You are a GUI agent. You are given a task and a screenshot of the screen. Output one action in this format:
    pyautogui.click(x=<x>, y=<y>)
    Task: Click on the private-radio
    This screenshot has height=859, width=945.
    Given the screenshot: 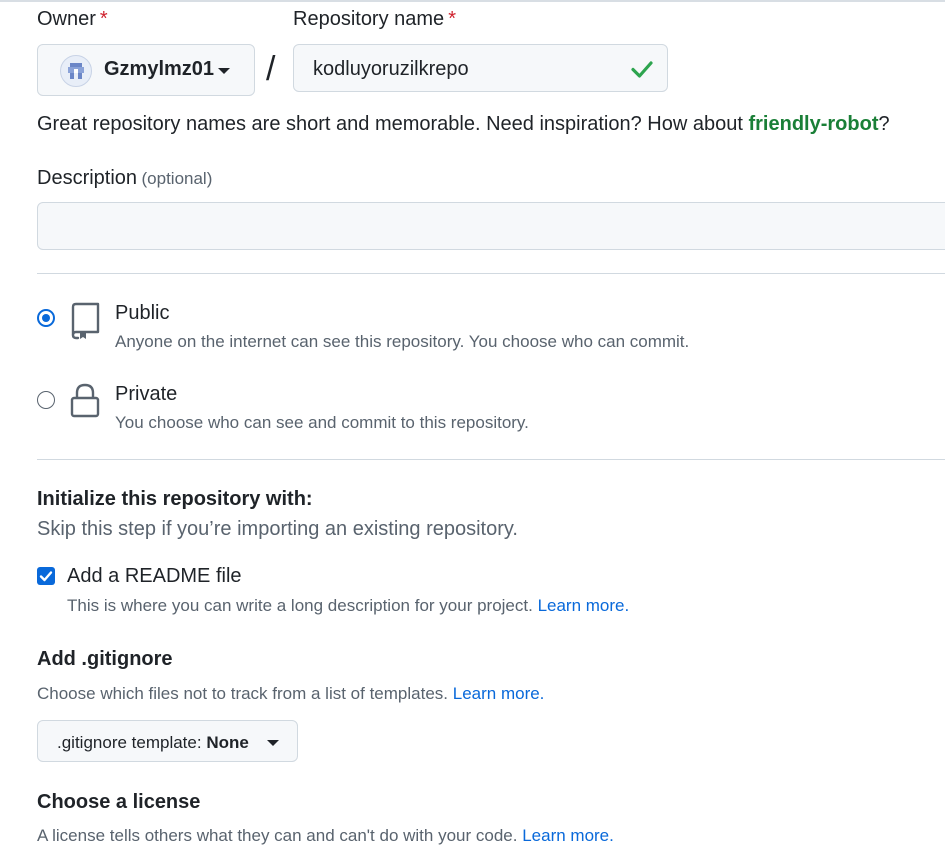 What is the action you would take?
    pyautogui.click(x=46, y=400)
    